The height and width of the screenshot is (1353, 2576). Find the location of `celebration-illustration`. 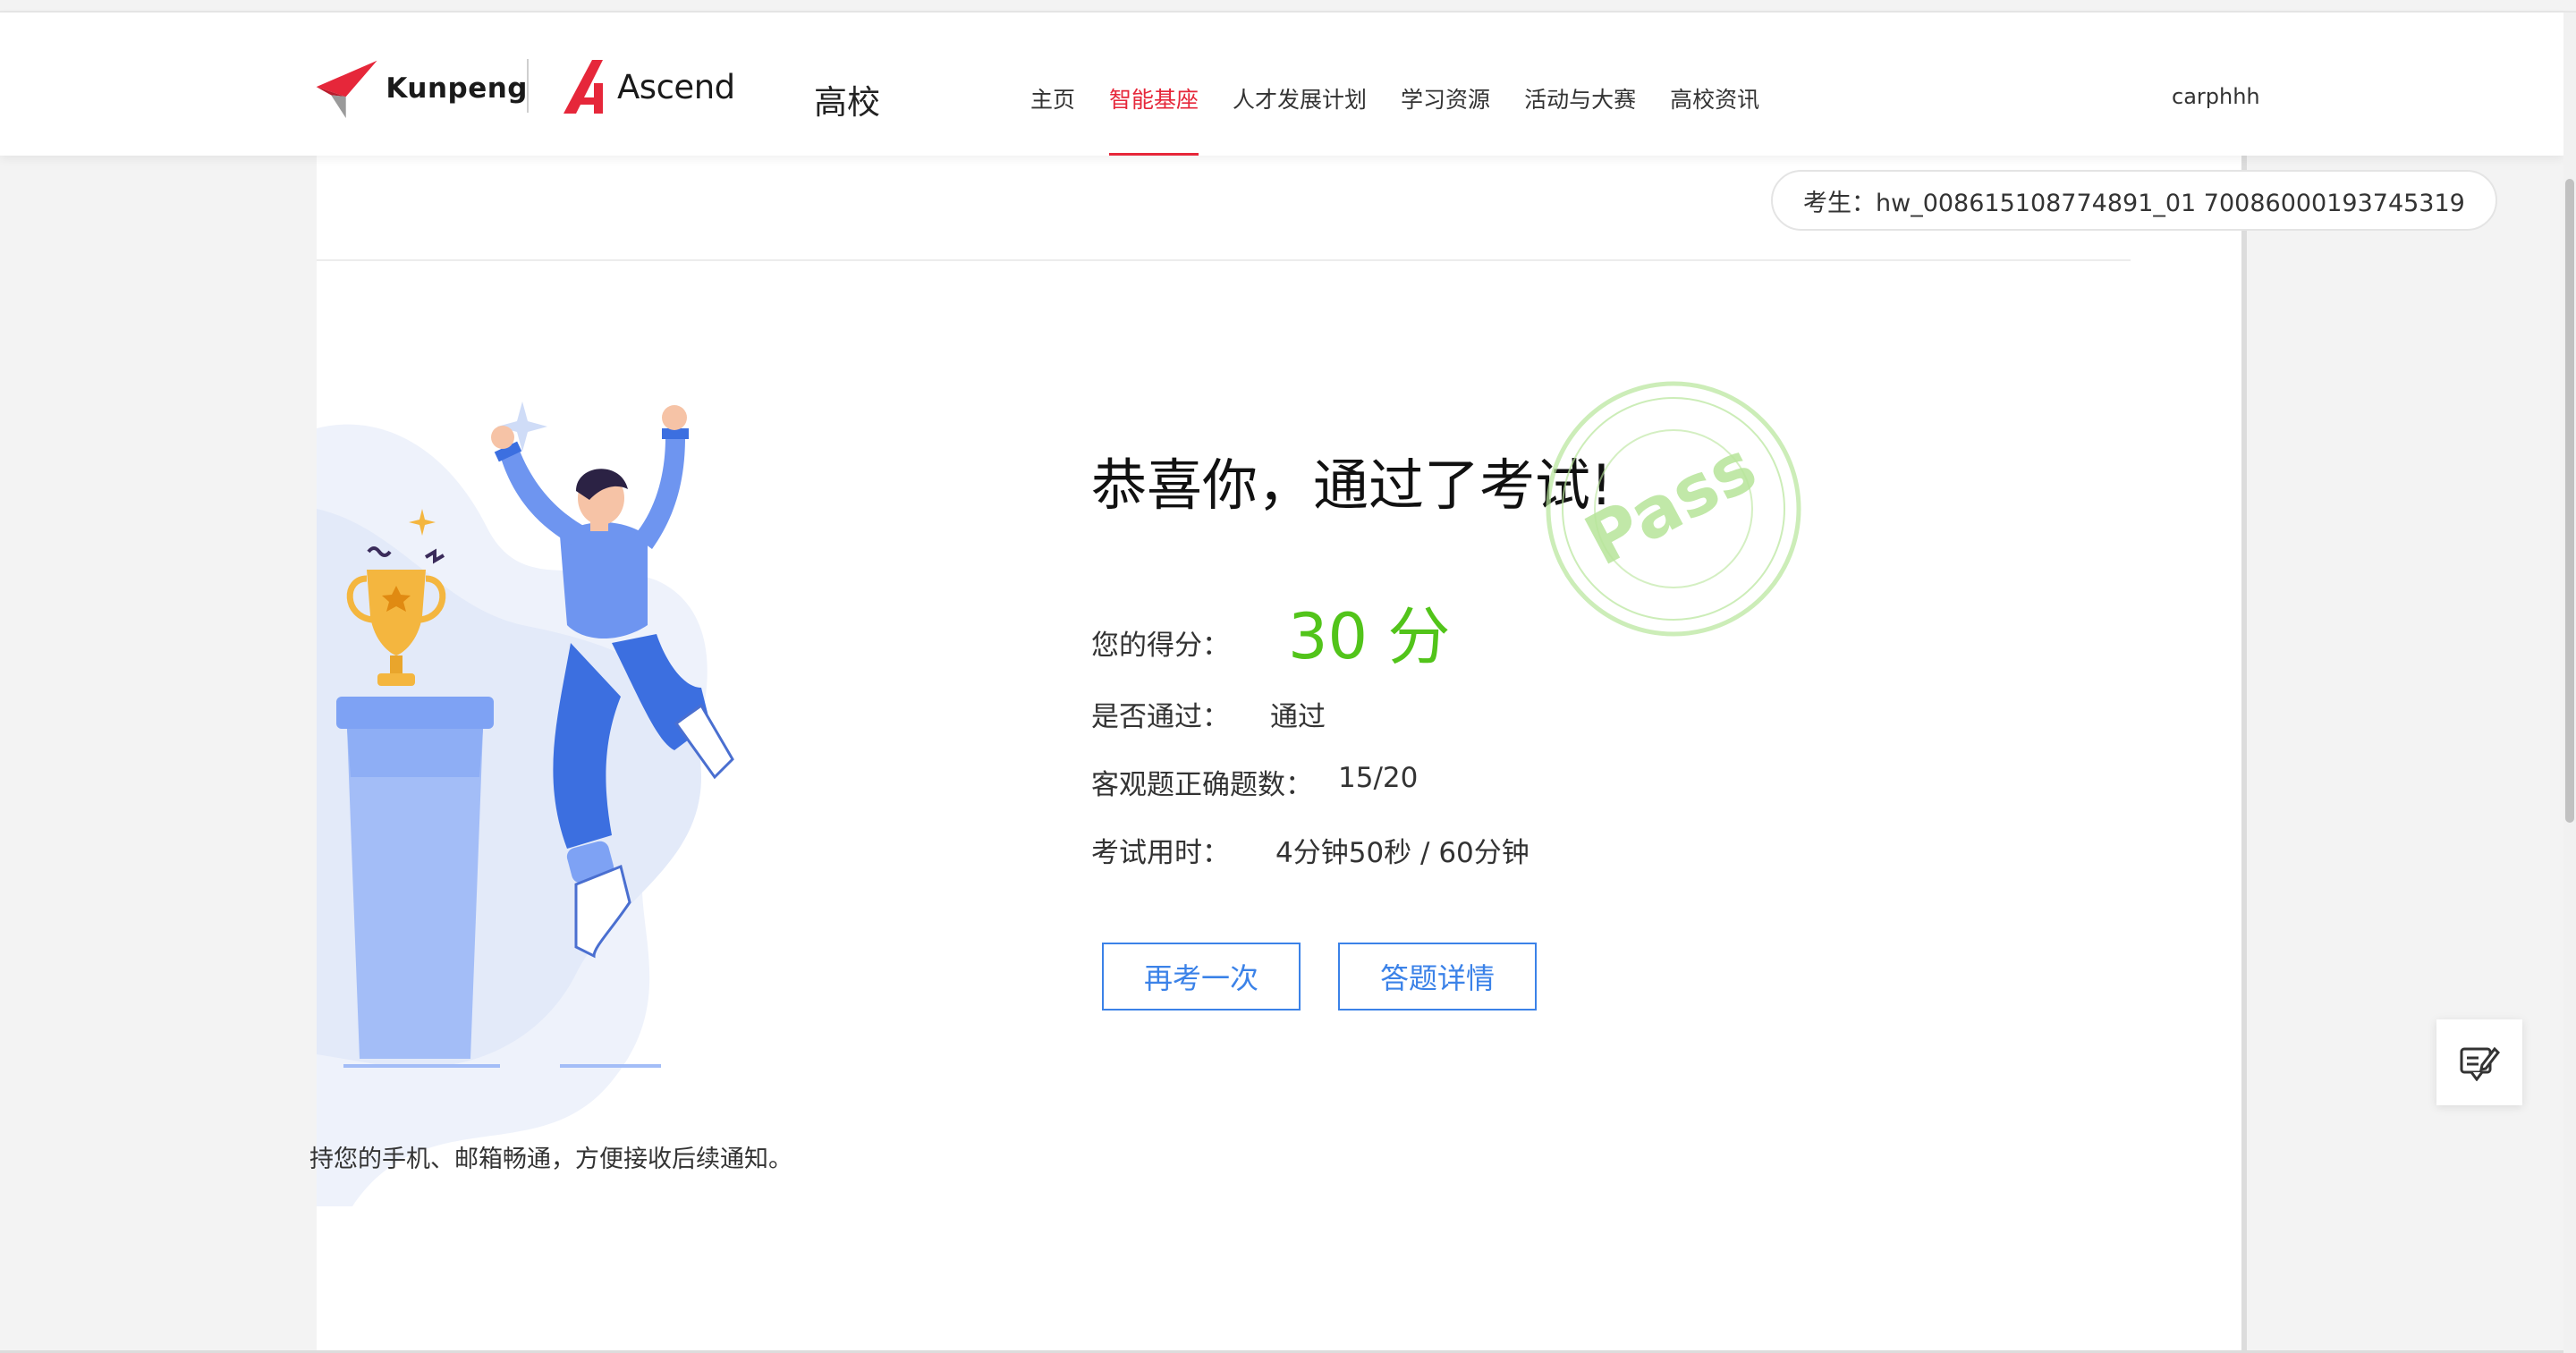

celebration-illustration is located at coordinates (603, 817).